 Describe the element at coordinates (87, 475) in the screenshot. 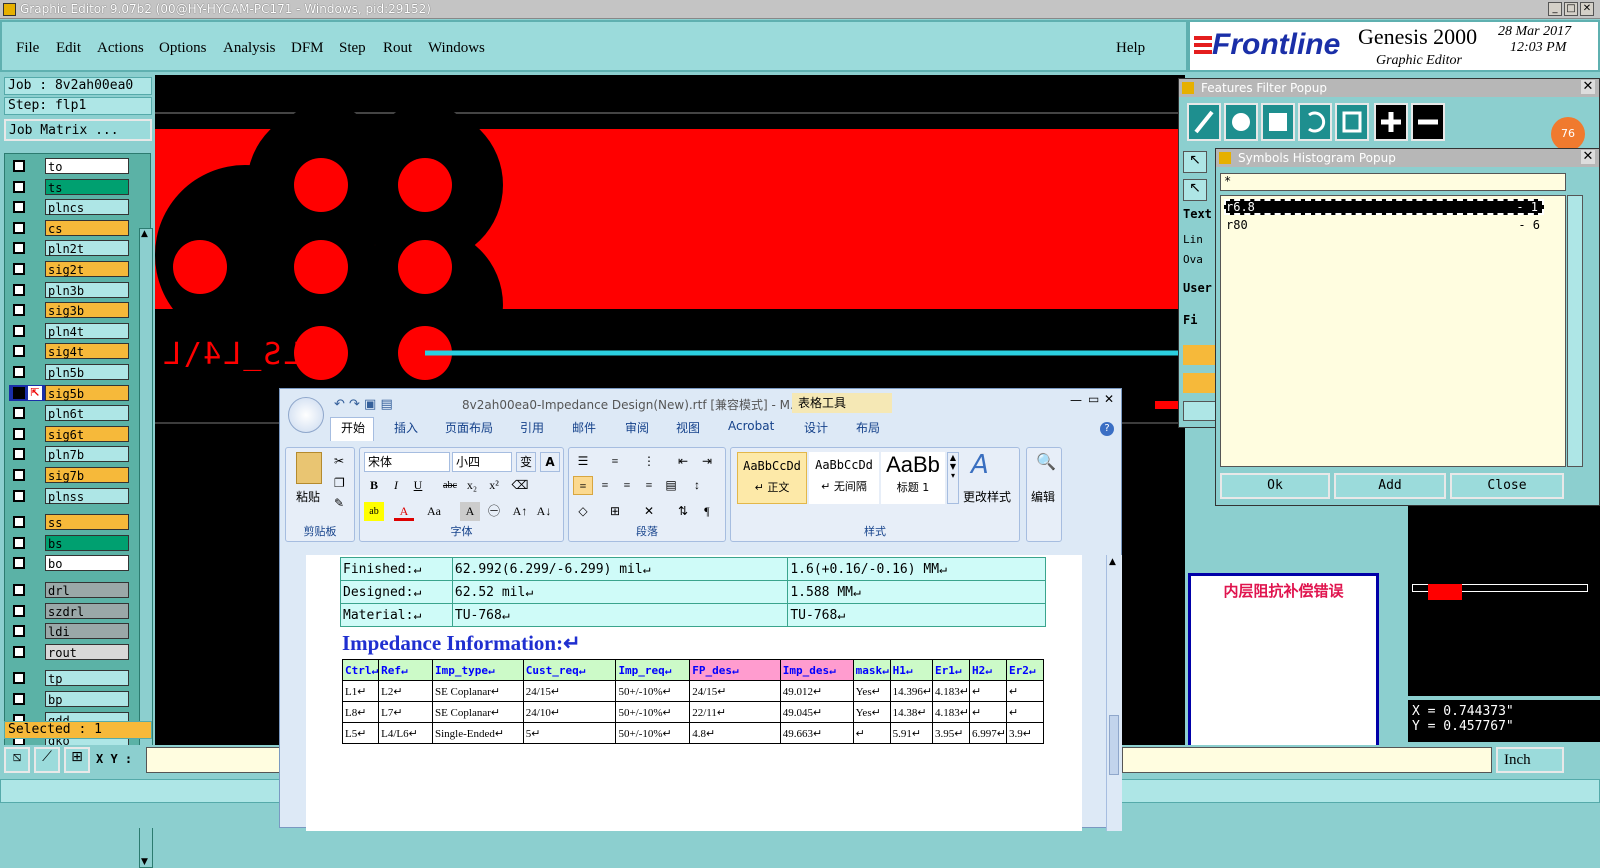

I see `layer-name: sig7b` at that location.